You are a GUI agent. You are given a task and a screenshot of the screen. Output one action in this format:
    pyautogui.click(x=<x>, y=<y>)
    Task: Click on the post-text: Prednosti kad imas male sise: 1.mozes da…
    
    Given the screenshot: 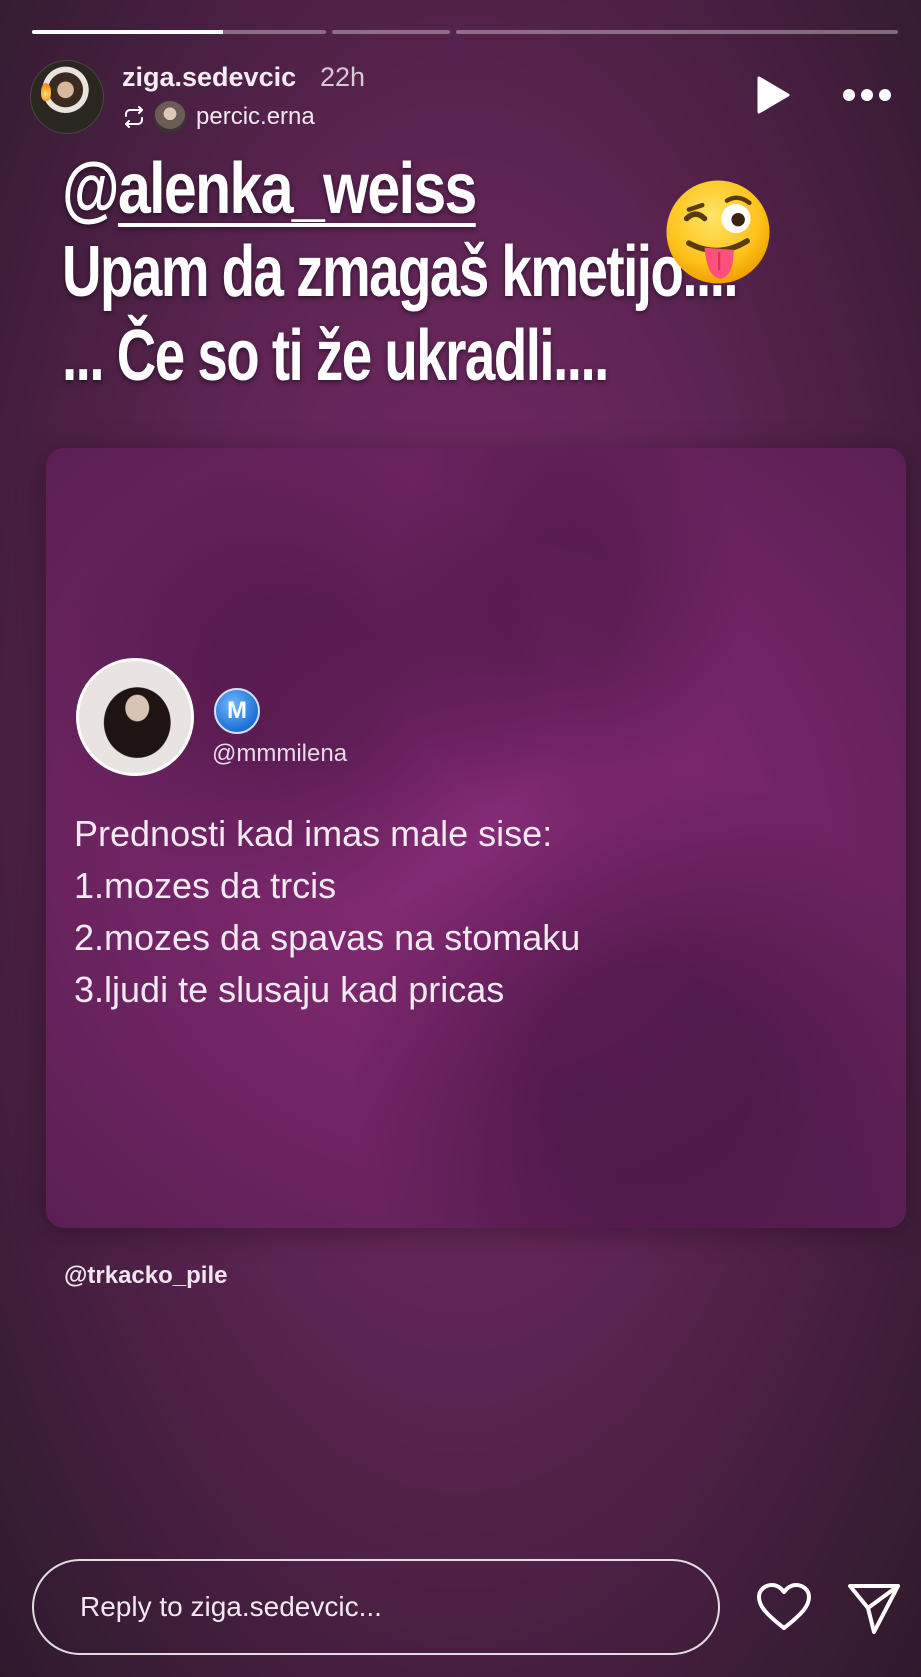 What is the action you would take?
    pyautogui.click(x=327, y=912)
    